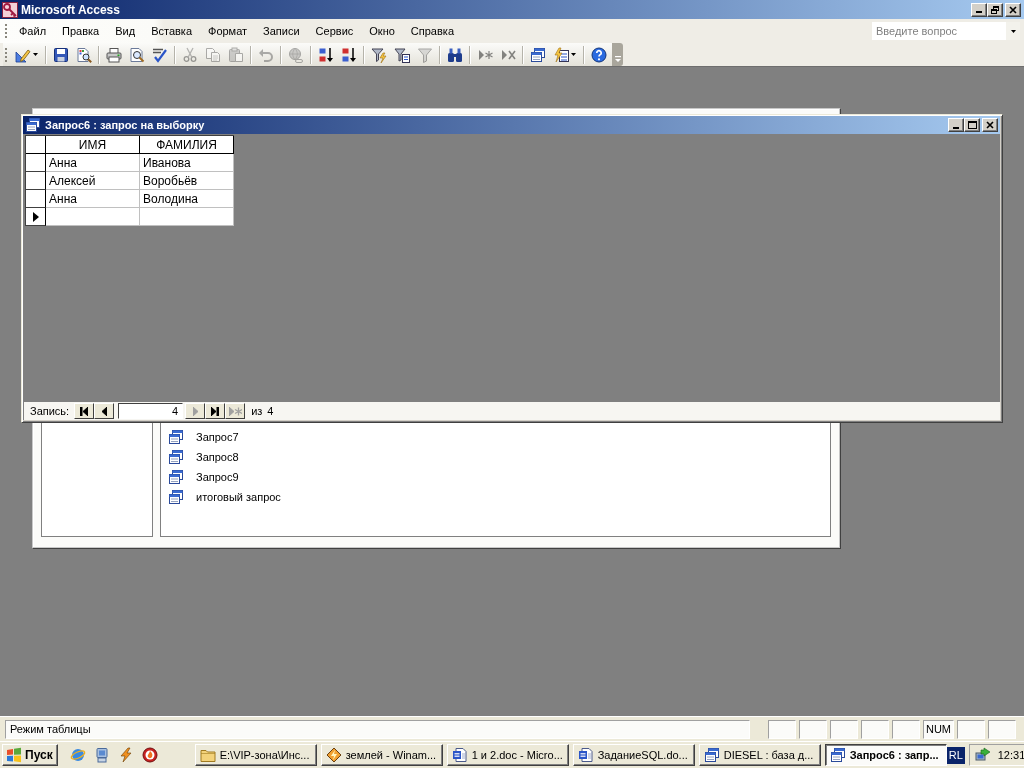 The height and width of the screenshot is (768, 1024). I want to click on flame-disc-icon, so click(149, 755).